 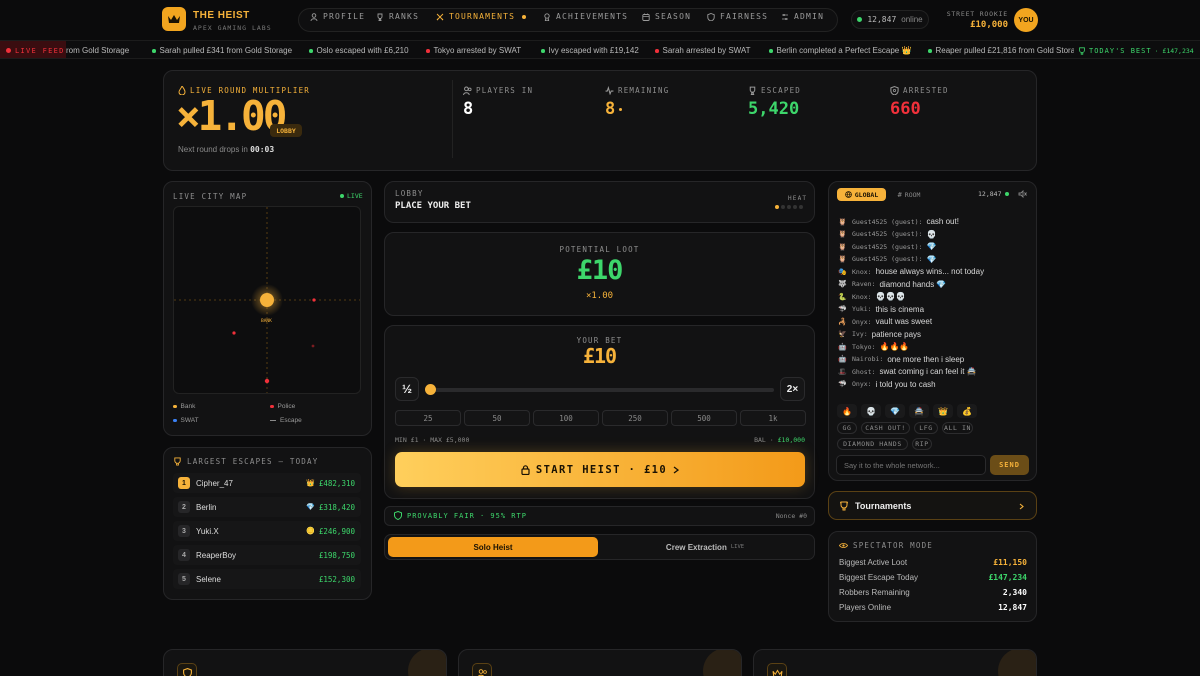 What do you see at coordinates (1009, 465) in the screenshot?
I see `send-button: SEND` at bounding box center [1009, 465].